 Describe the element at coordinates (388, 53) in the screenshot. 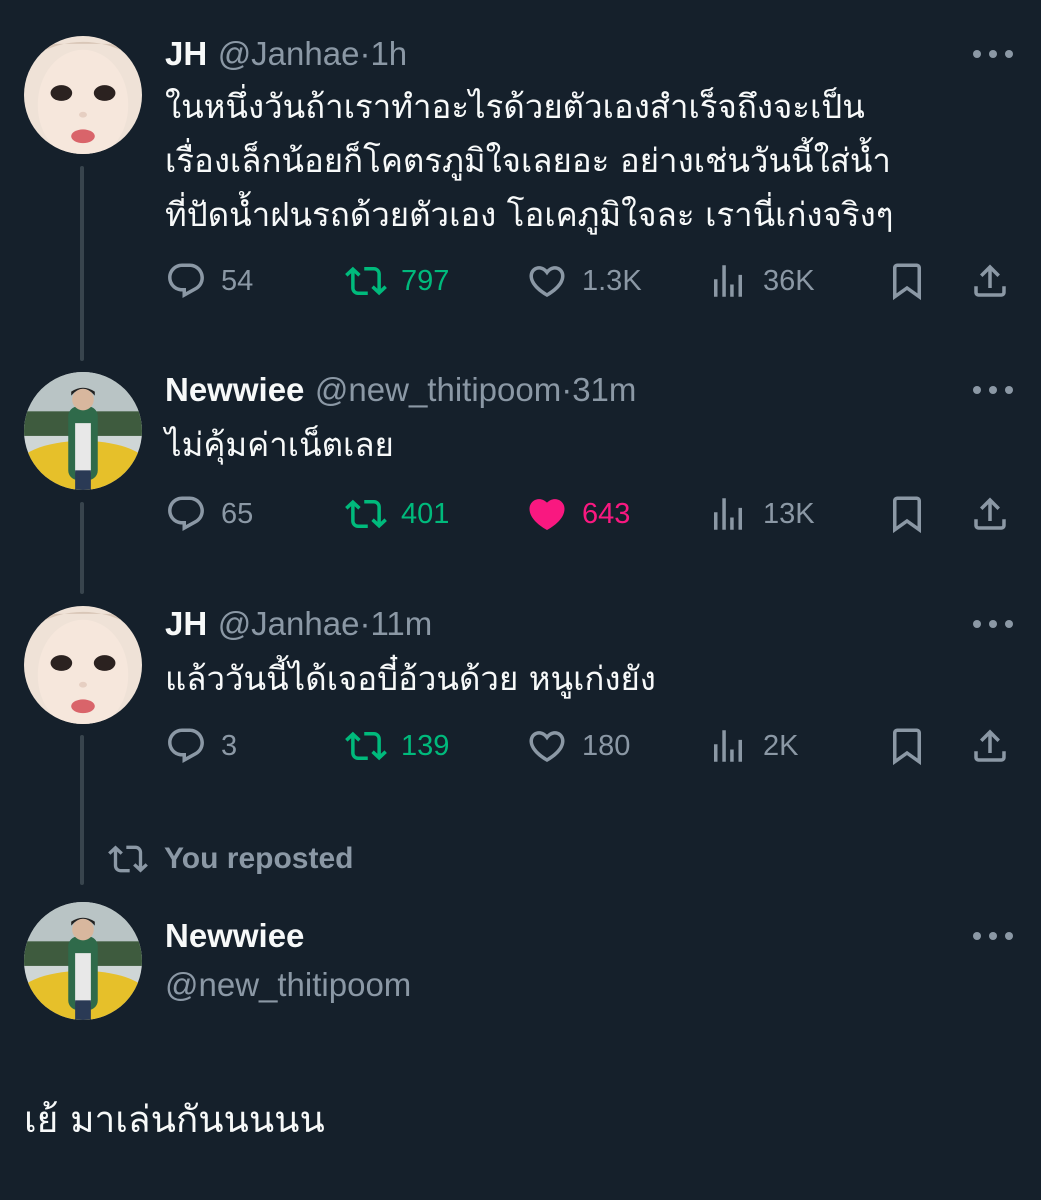

I see `timestamp: 1h` at that location.